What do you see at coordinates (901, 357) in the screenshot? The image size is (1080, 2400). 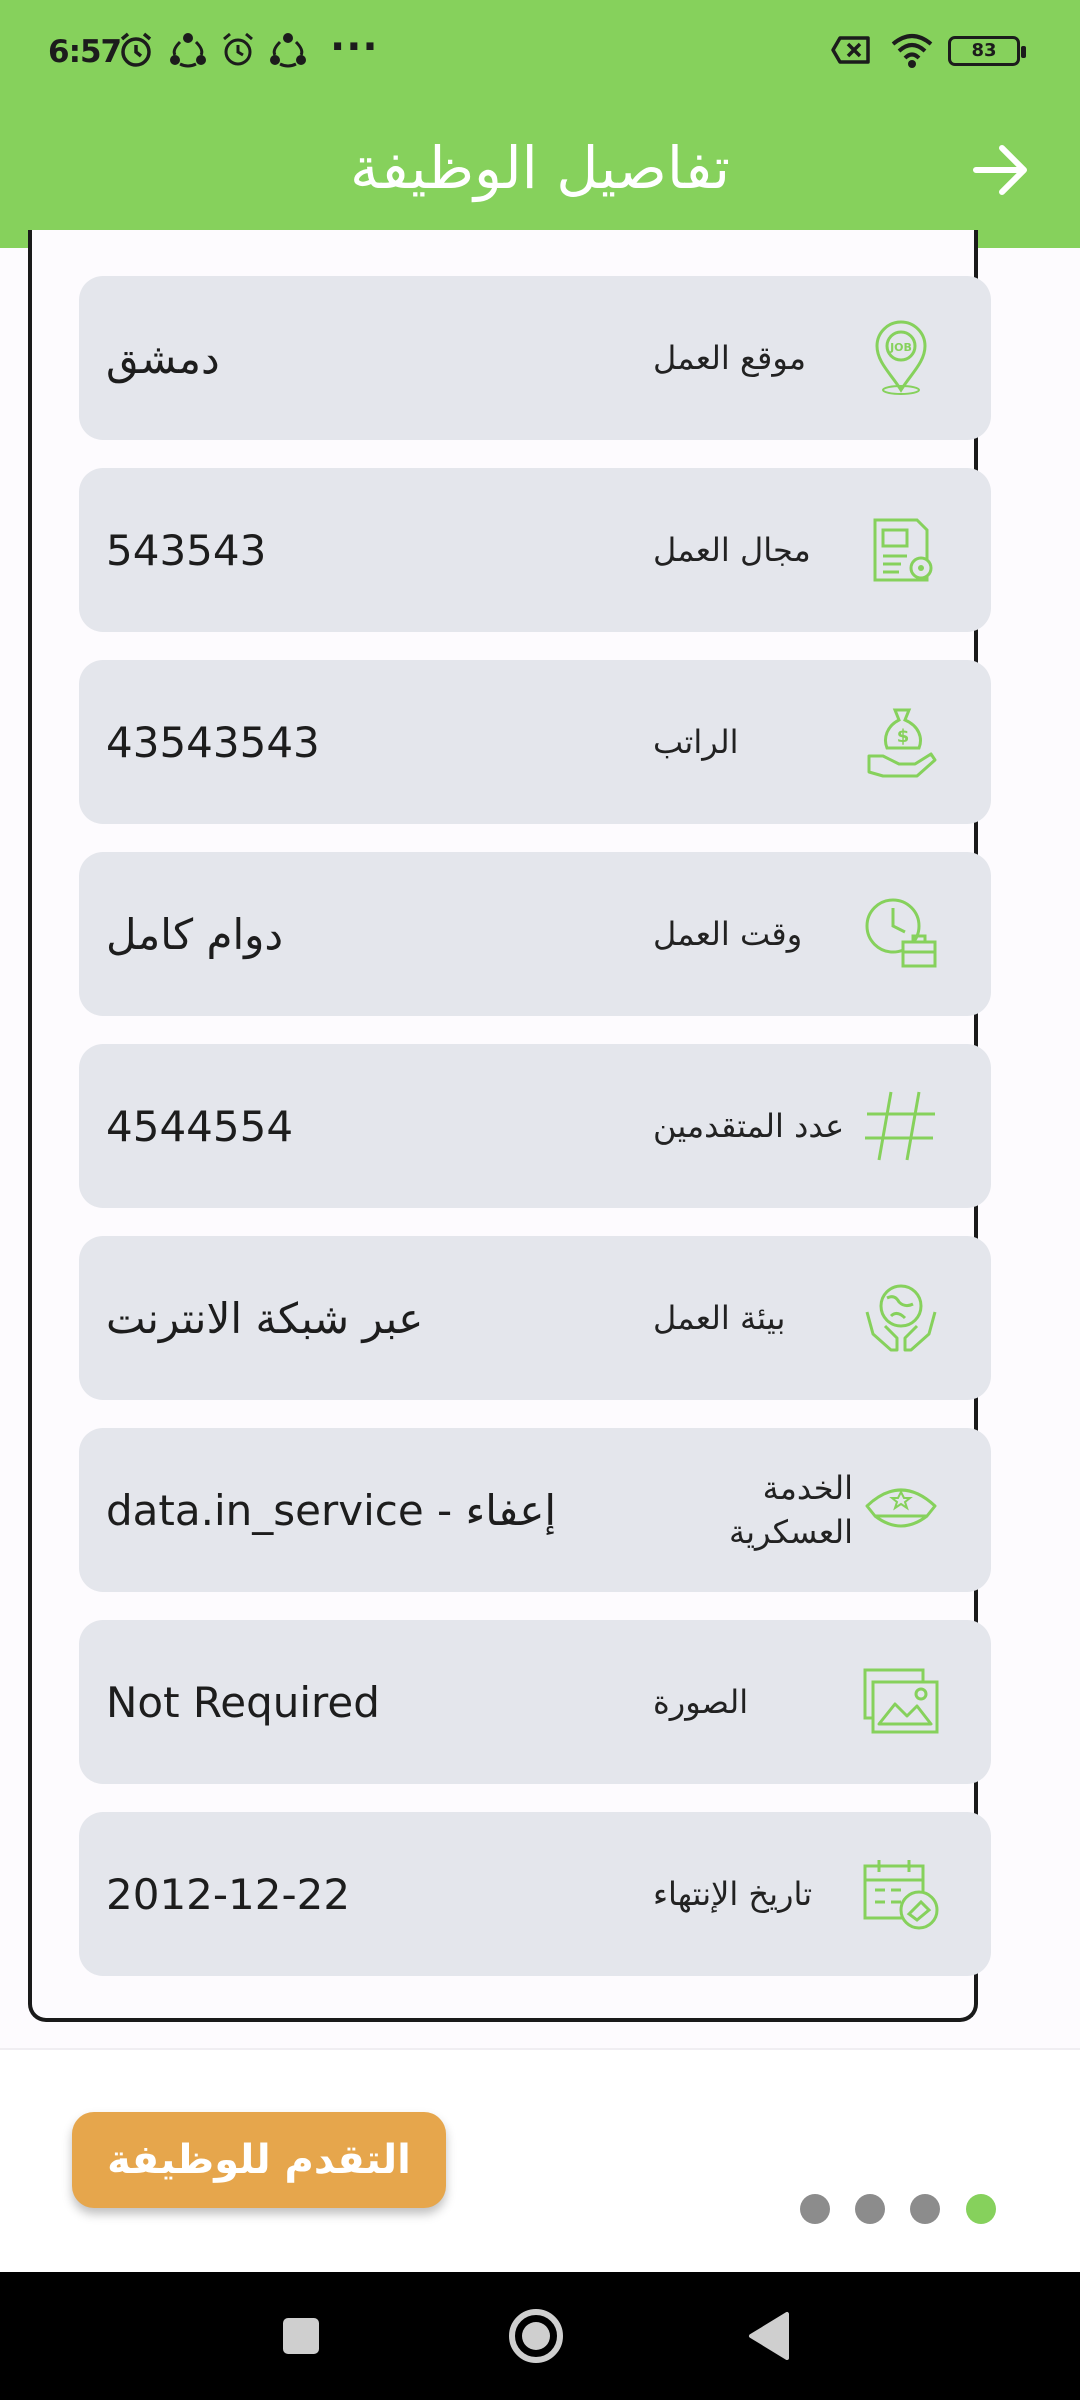 I see `job-location-icon: JOB` at bounding box center [901, 357].